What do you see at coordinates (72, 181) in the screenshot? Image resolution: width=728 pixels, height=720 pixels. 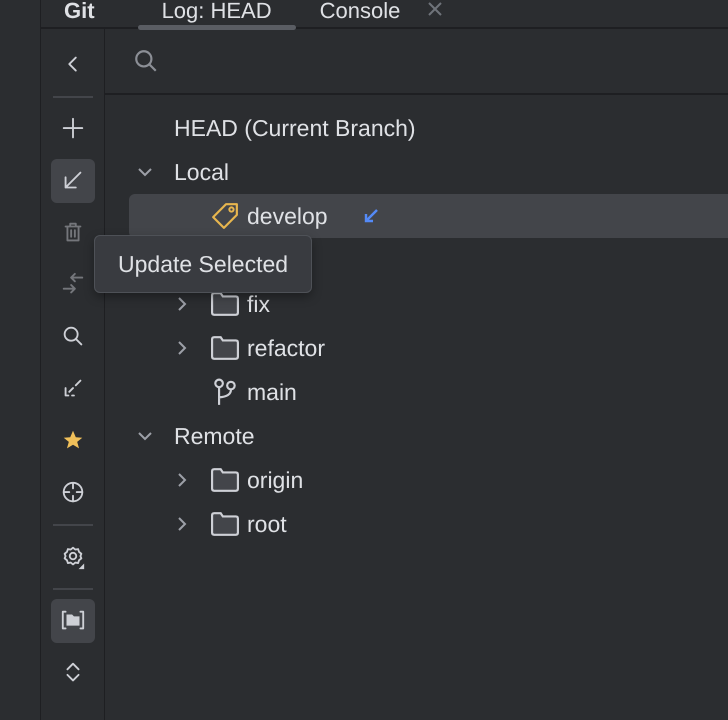 I see `arrow-down-left-button` at bounding box center [72, 181].